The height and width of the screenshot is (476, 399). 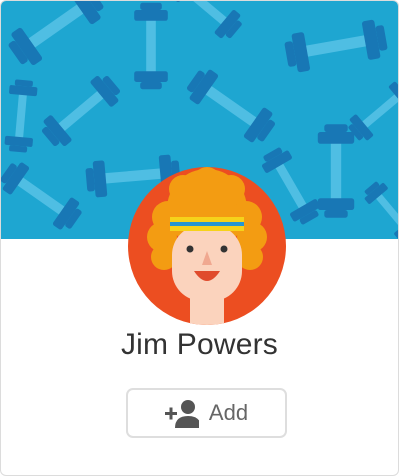 I want to click on add-button-label: Add, so click(x=228, y=412).